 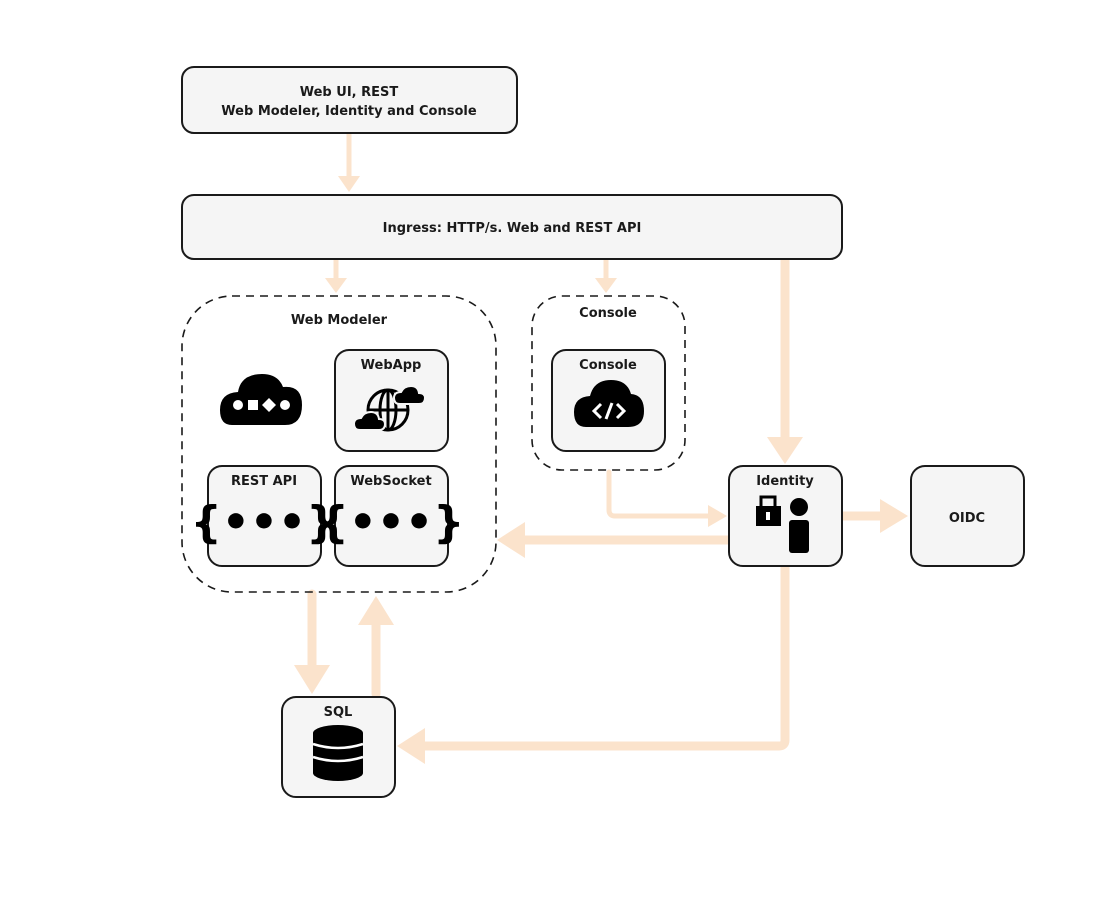 I want to click on edge-console-to-identity, so click(x=666, y=498).